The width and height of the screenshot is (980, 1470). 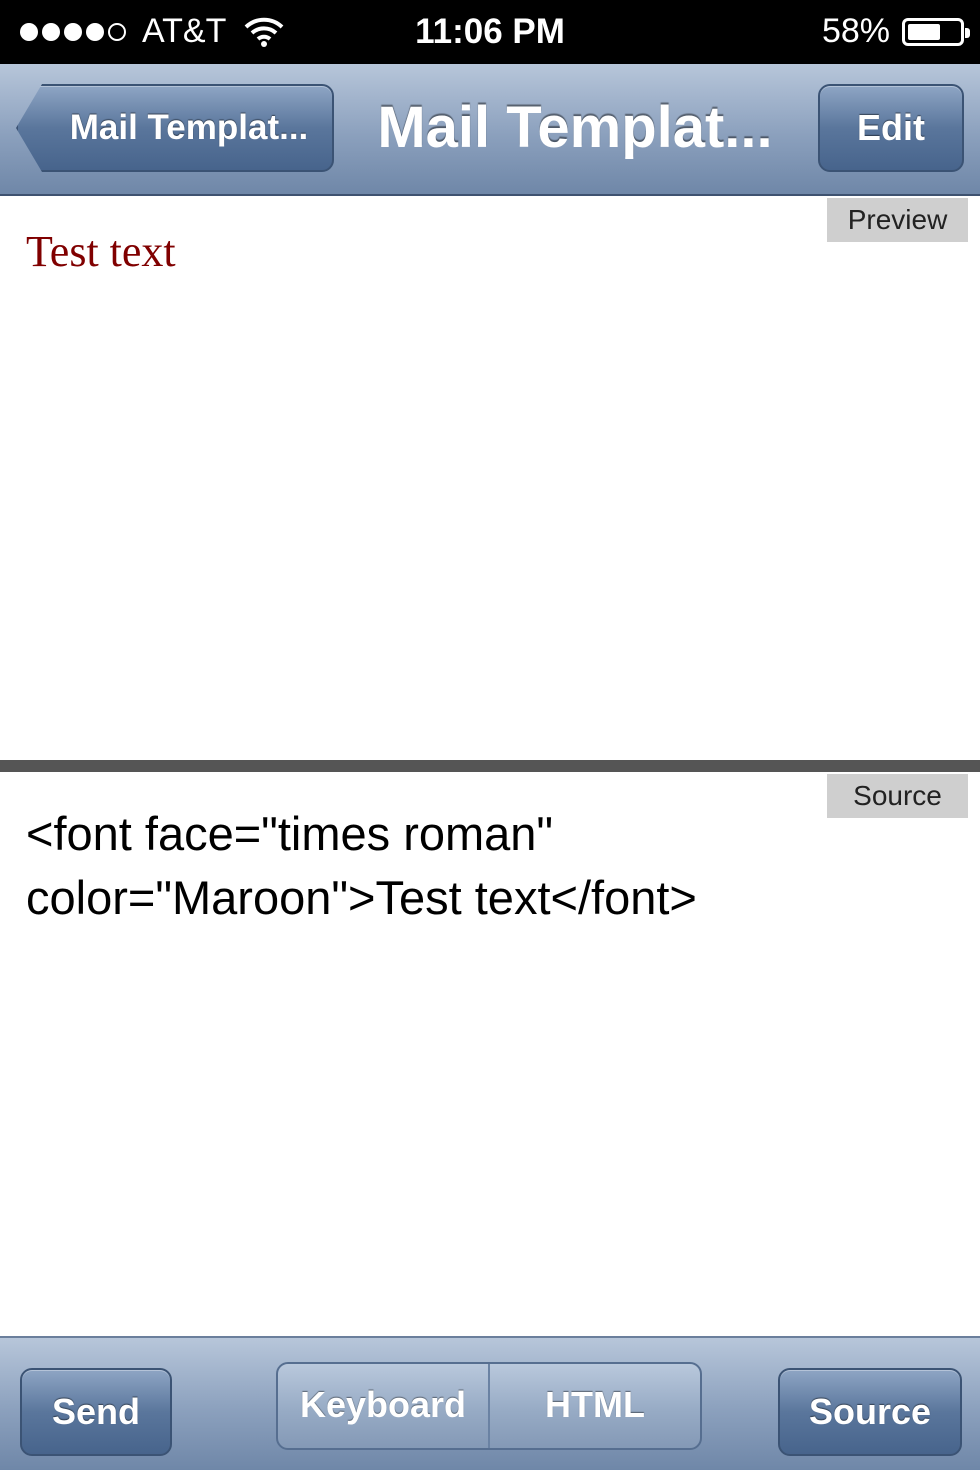 What do you see at coordinates (936, 31) in the screenshot?
I see `battery-icon` at bounding box center [936, 31].